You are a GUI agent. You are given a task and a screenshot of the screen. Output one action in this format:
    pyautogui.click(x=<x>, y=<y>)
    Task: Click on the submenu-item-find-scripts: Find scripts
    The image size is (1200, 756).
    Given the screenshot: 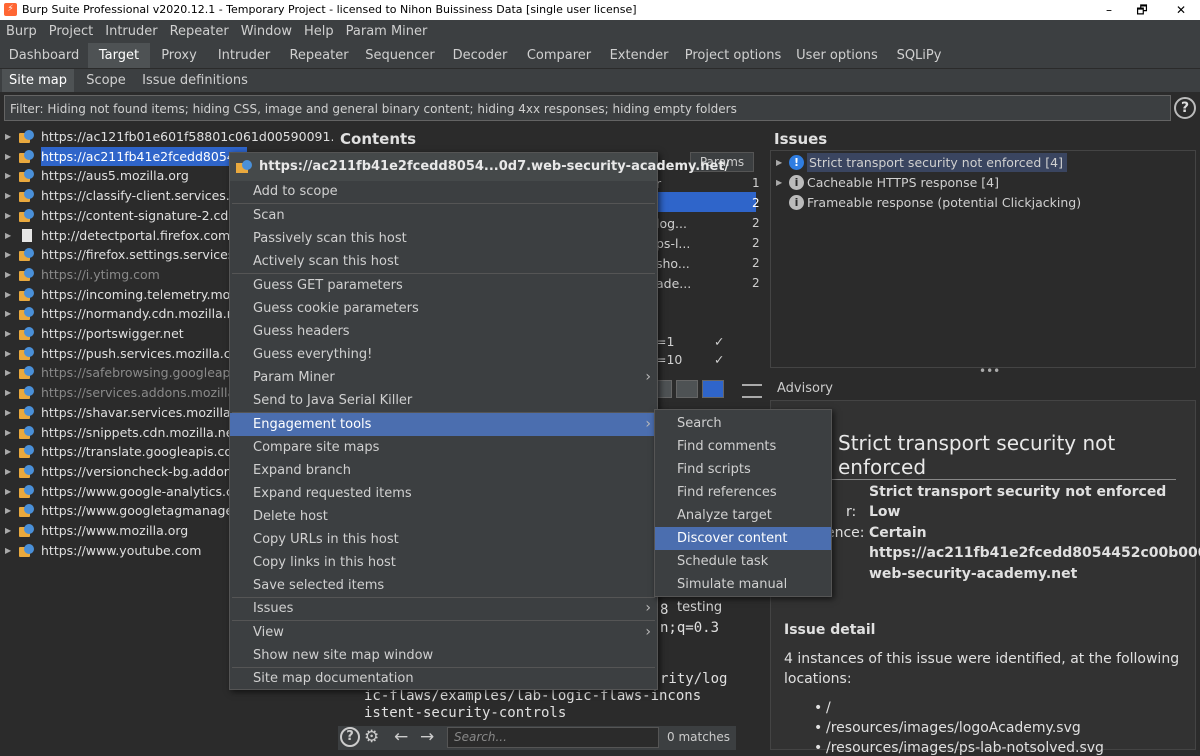 What is the action you would take?
    pyautogui.click(x=743, y=469)
    